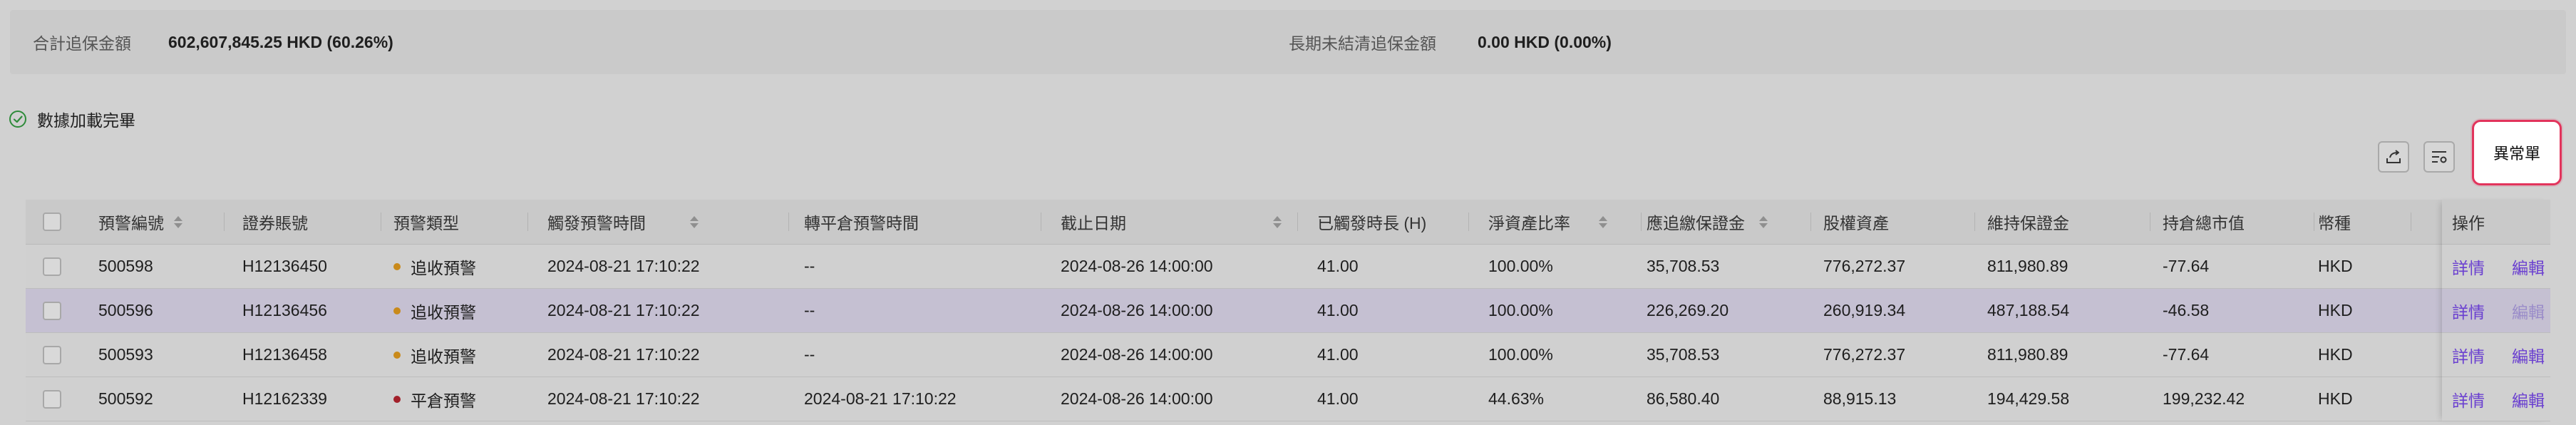 This screenshot has width=2576, height=425. I want to click on cell-account-no-text: H12136456, so click(284, 310).